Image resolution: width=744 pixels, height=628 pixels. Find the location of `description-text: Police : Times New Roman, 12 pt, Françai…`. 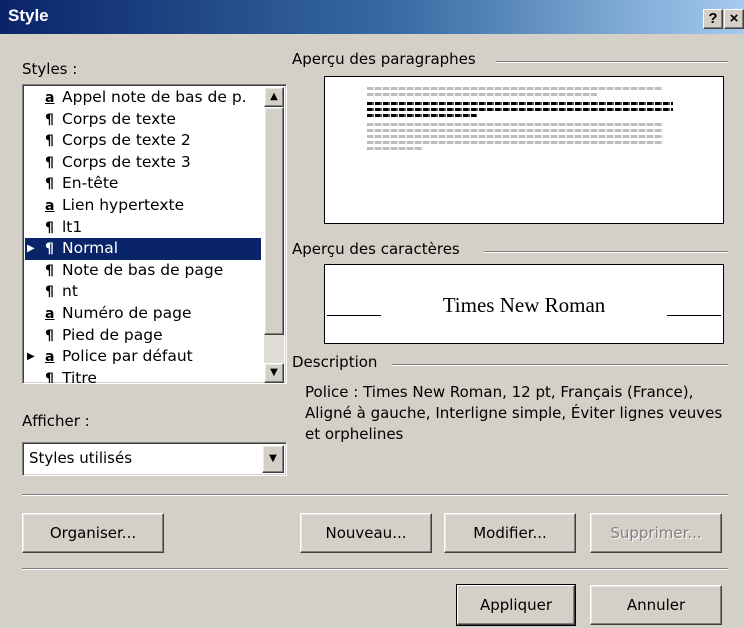

description-text: Police : Times New Roman, 12 pt, Françai… is located at coordinates (514, 413).